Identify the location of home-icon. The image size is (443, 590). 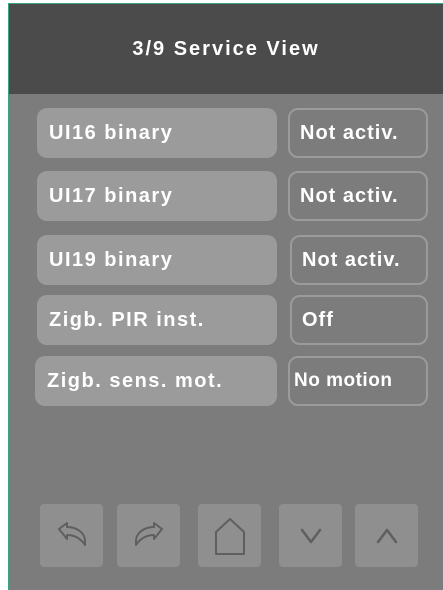
(230, 536).